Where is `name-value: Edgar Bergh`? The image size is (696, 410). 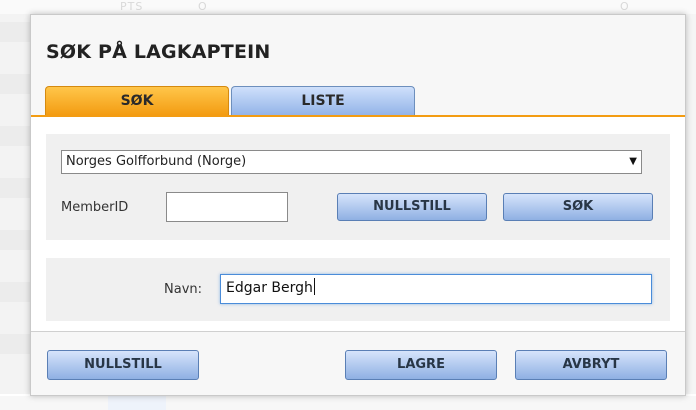
name-value: Edgar Bergh is located at coordinates (269, 288).